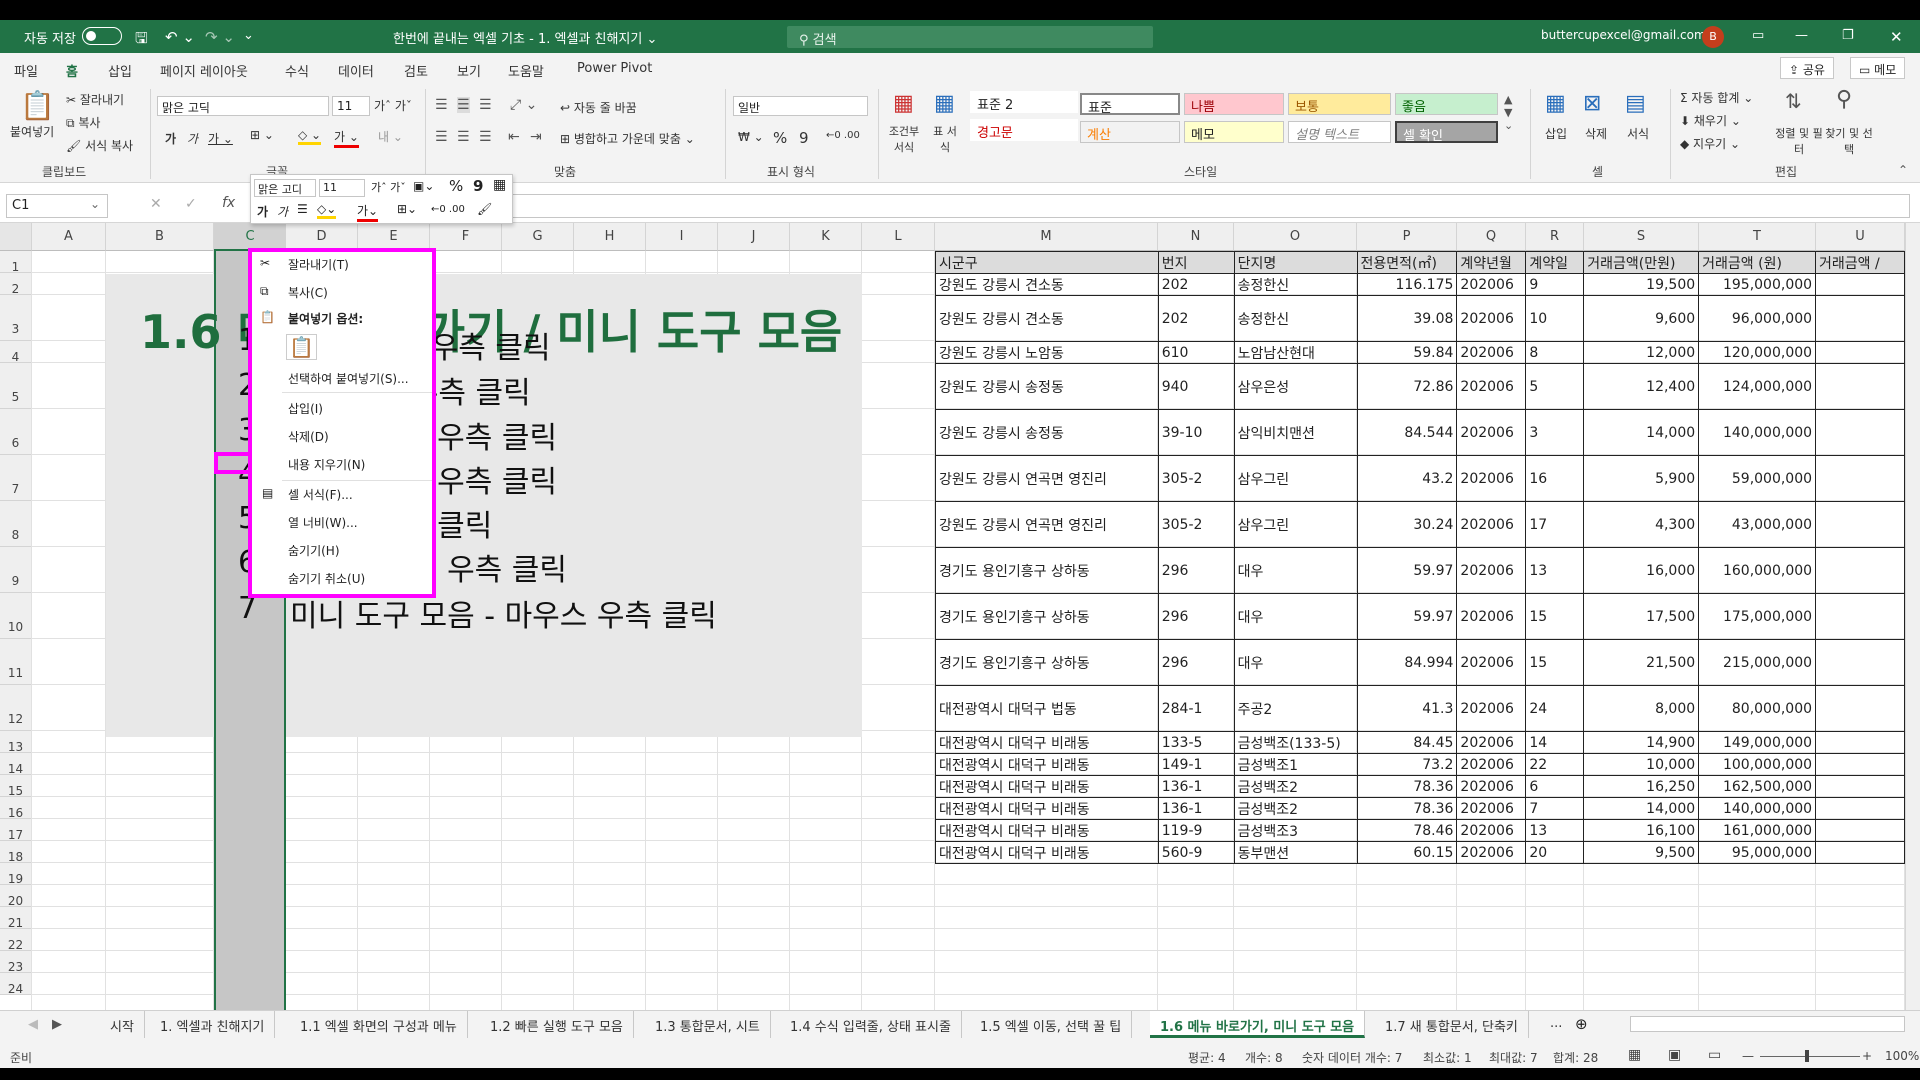 This screenshot has width=1920, height=1080. What do you see at coordinates (1848, 35) in the screenshot?
I see `restore-icon: ❐` at bounding box center [1848, 35].